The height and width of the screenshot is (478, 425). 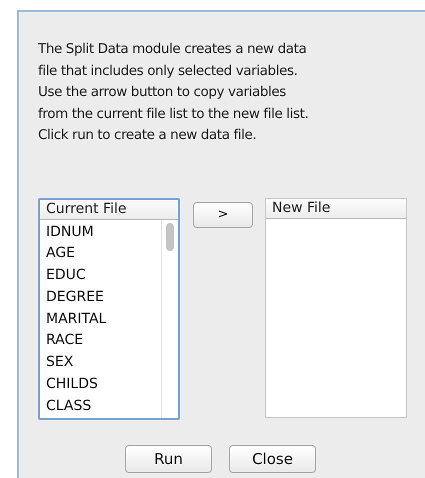 What do you see at coordinates (100, 233) in the screenshot?
I see `list-item: IDNUM` at bounding box center [100, 233].